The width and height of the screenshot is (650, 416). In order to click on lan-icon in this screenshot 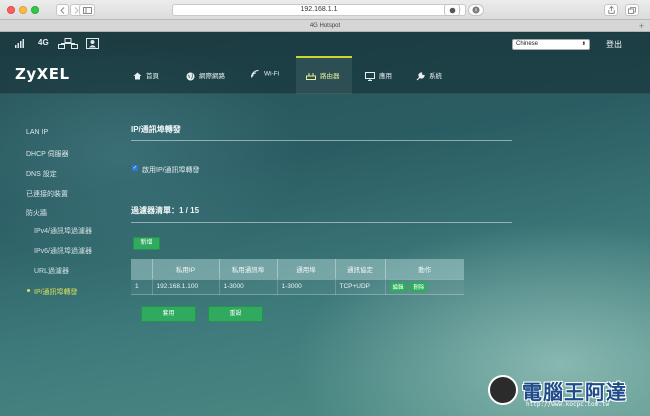, I will do `click(68, 43)`.